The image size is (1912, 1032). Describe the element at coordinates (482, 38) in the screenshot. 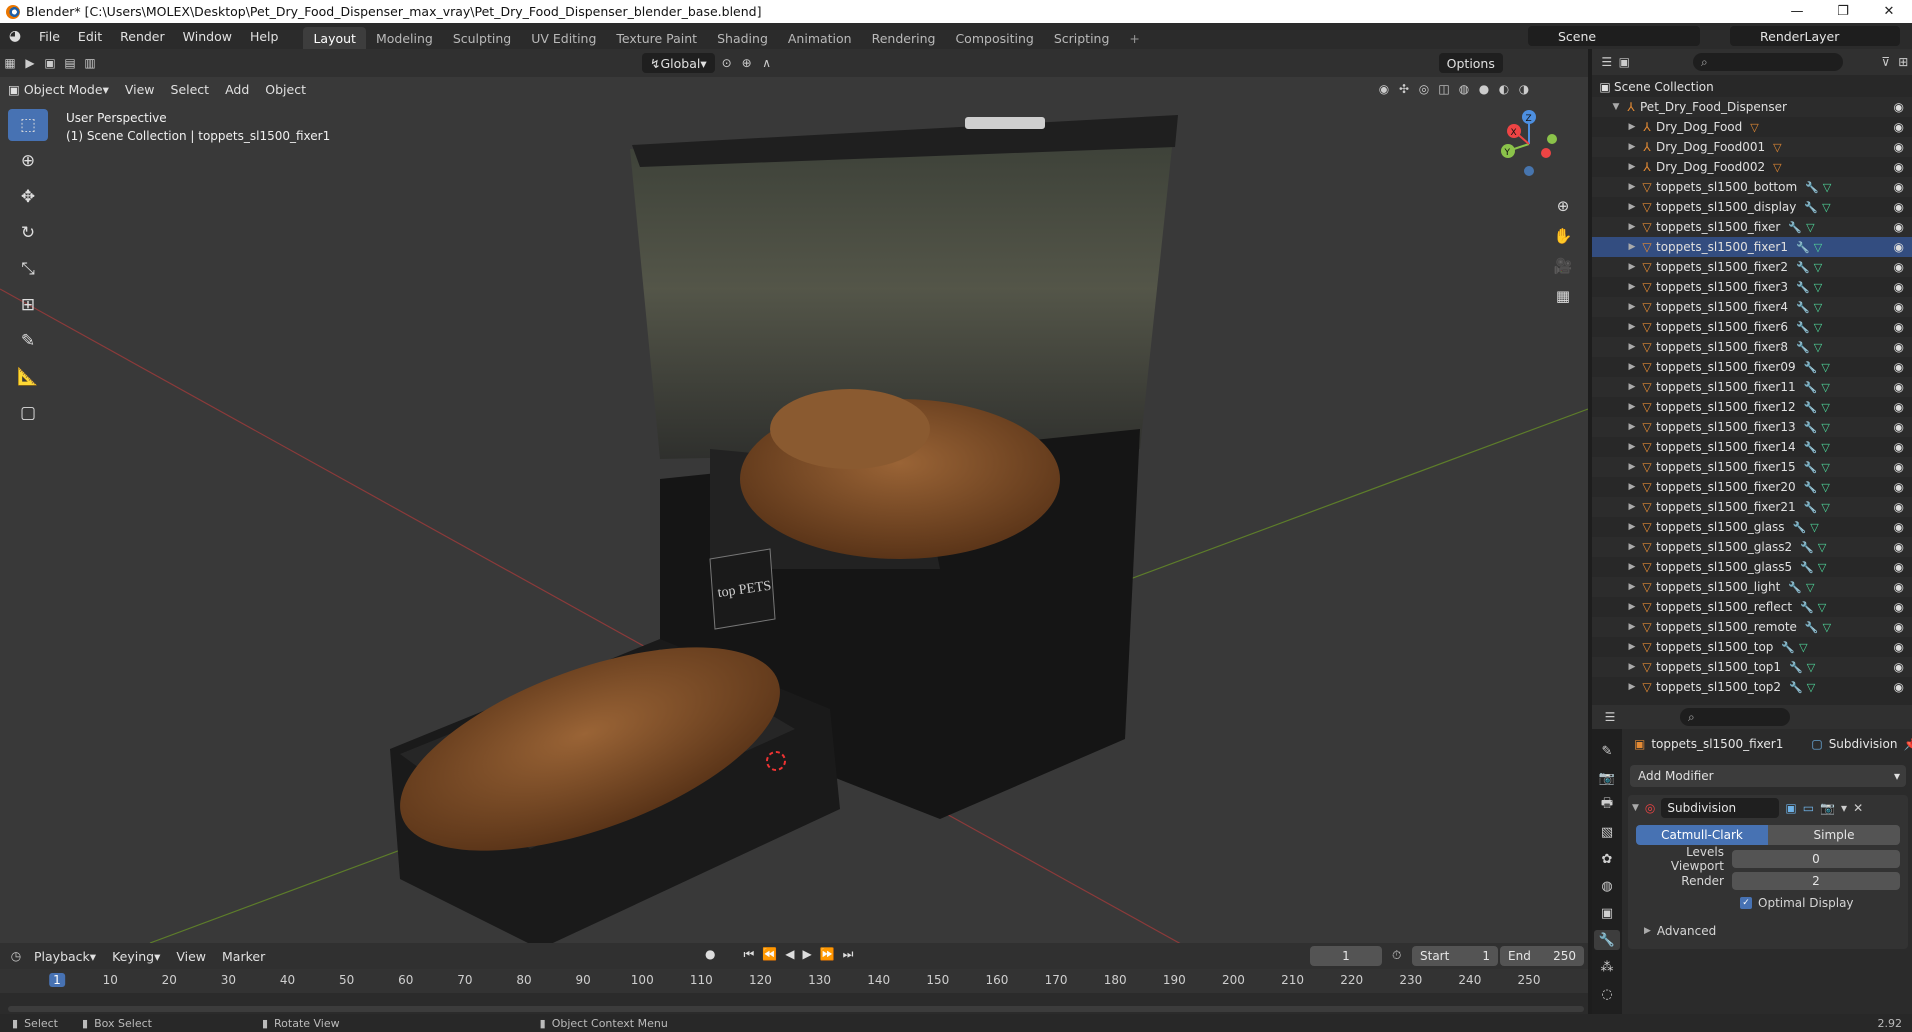

I see `tab-sculpting: Sculpting` at that location.